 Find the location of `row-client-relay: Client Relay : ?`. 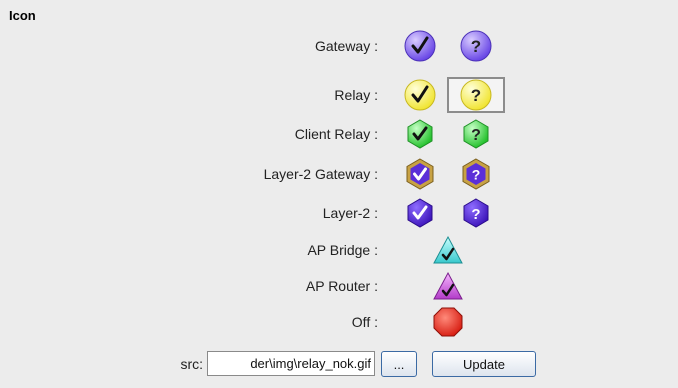

row-client-relay: Client Relay : ? is located at coordinates (339, 134).